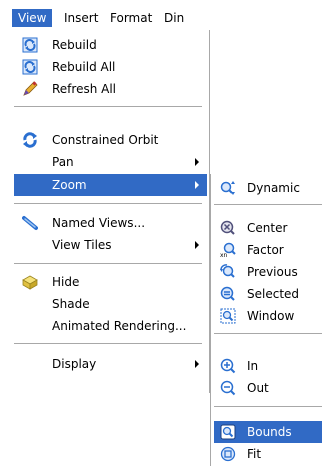 The image size is (322, 469). I want to click on menu-item-label: Zoom, so click(69, 185).